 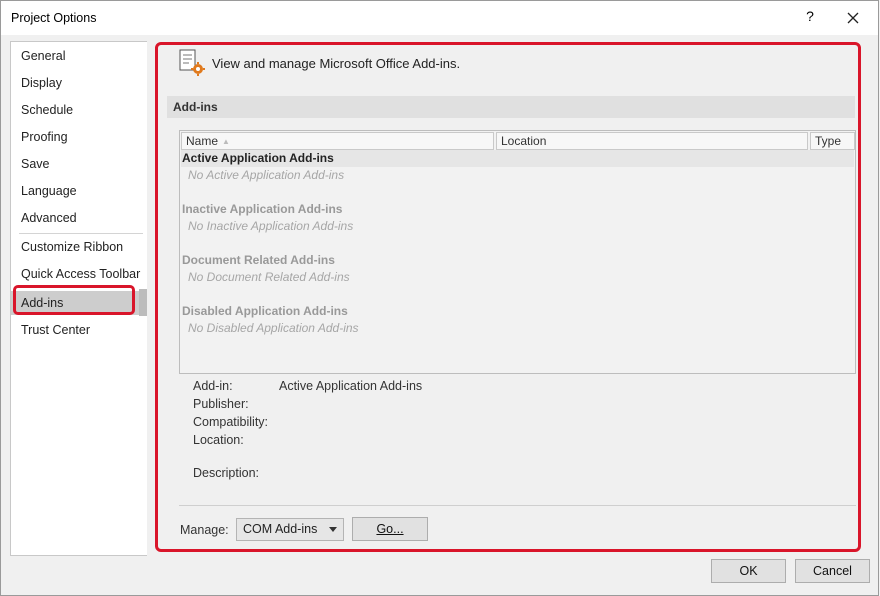 What do you see at coordinates (511, 107) in the screenshot?
I see `section-header: Add-ins` at bounding box center [511, 107].